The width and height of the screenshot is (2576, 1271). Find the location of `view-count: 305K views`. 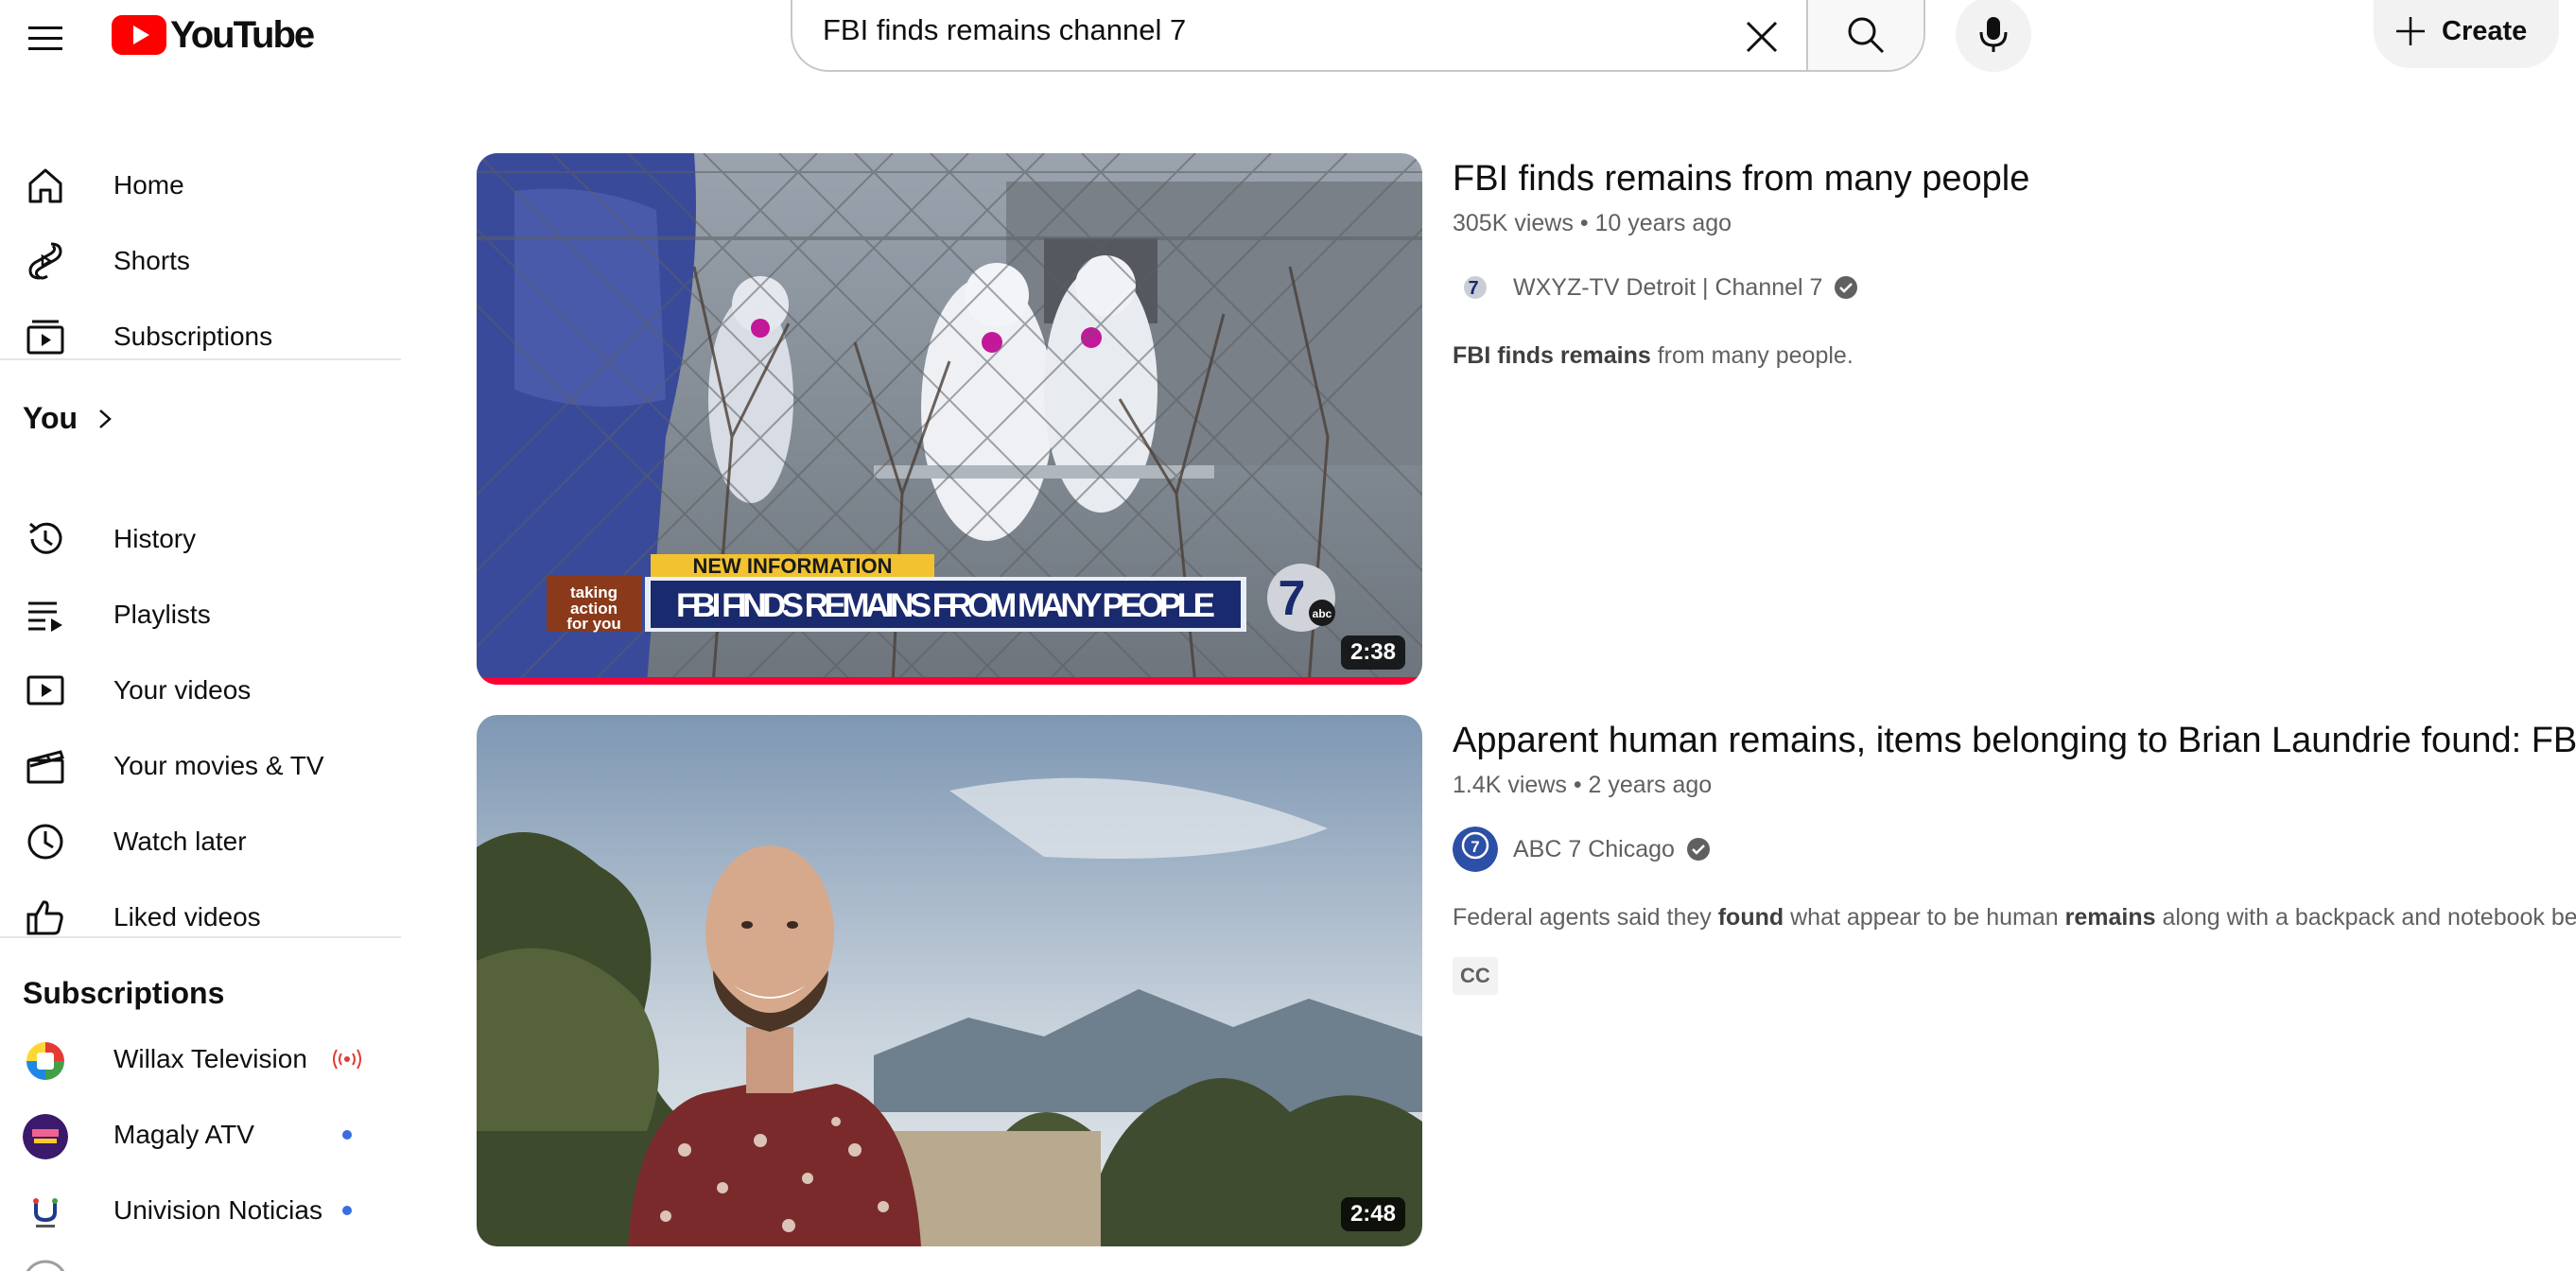

view-count: 305K views is located at coordinates (1513, 223).